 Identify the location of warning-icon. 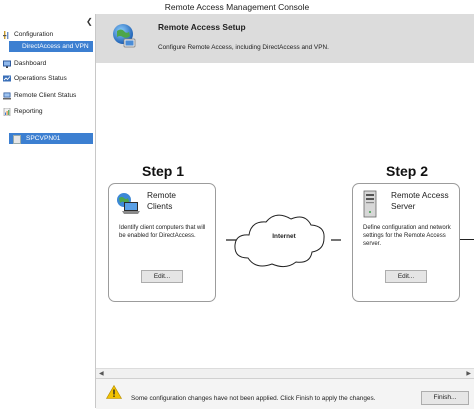
(114, 392).